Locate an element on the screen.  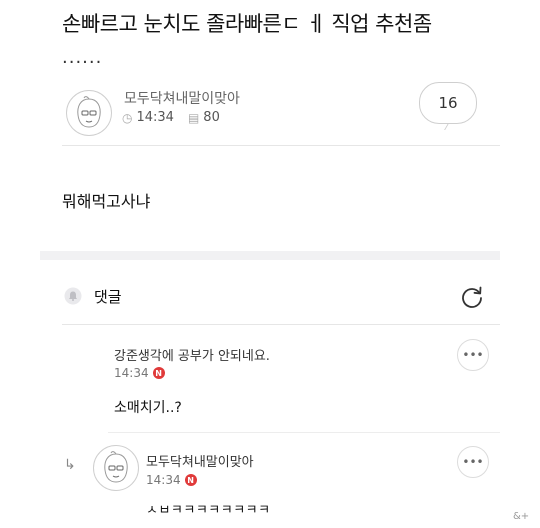
reply-author-avatar is located at coordinates (116, 468).